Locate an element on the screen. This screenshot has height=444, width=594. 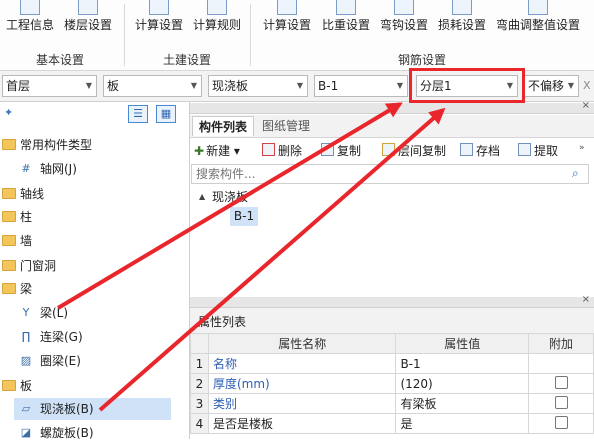
tab-drawing-management: 图纸管理 is located at coordinates (286, 126).